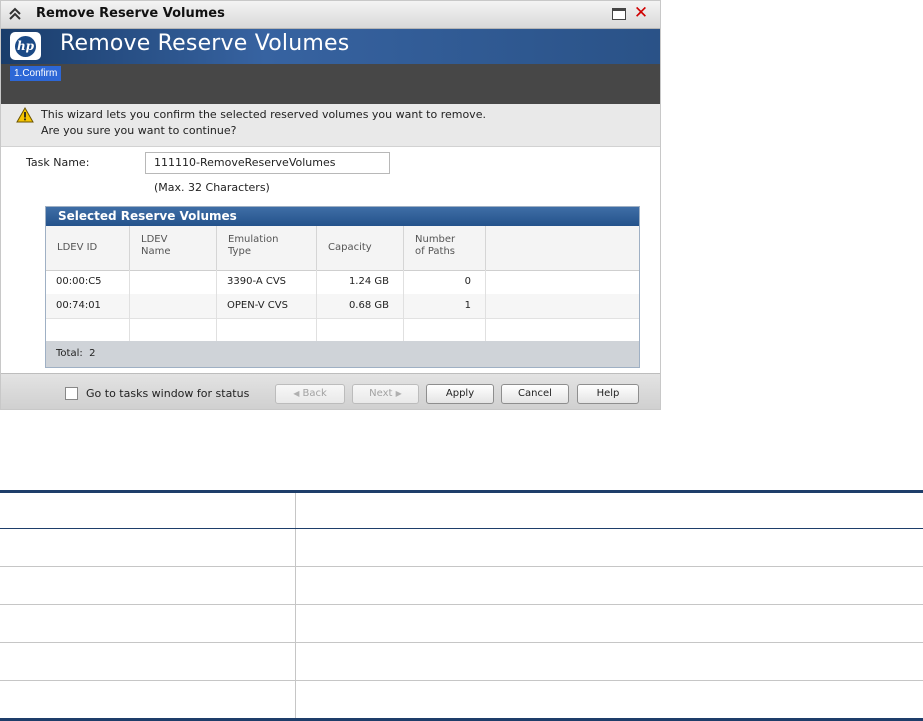 The image size is (923, 721). What do you see at coordinates (330, 84) in the screenshot?
I see `wizard-step-bar: 1.Confirm` at bounding box center [330, 84].